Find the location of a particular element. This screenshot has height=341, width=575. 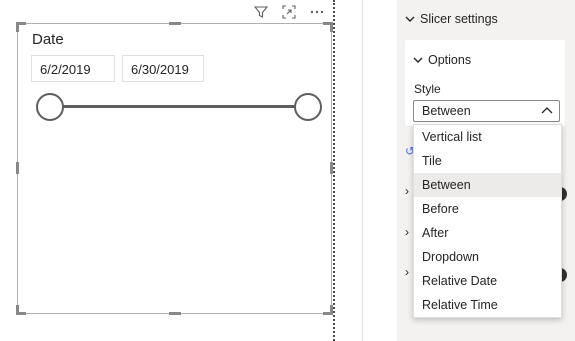

dropdown-option: Vertical list is located at coordinates (487, 137).